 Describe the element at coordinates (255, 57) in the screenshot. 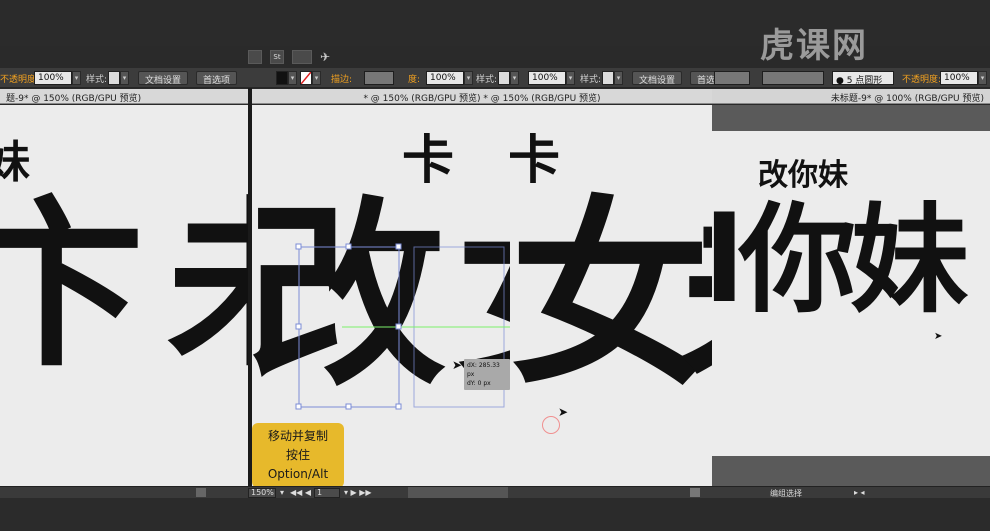

I see `arrange-icon` at that location.